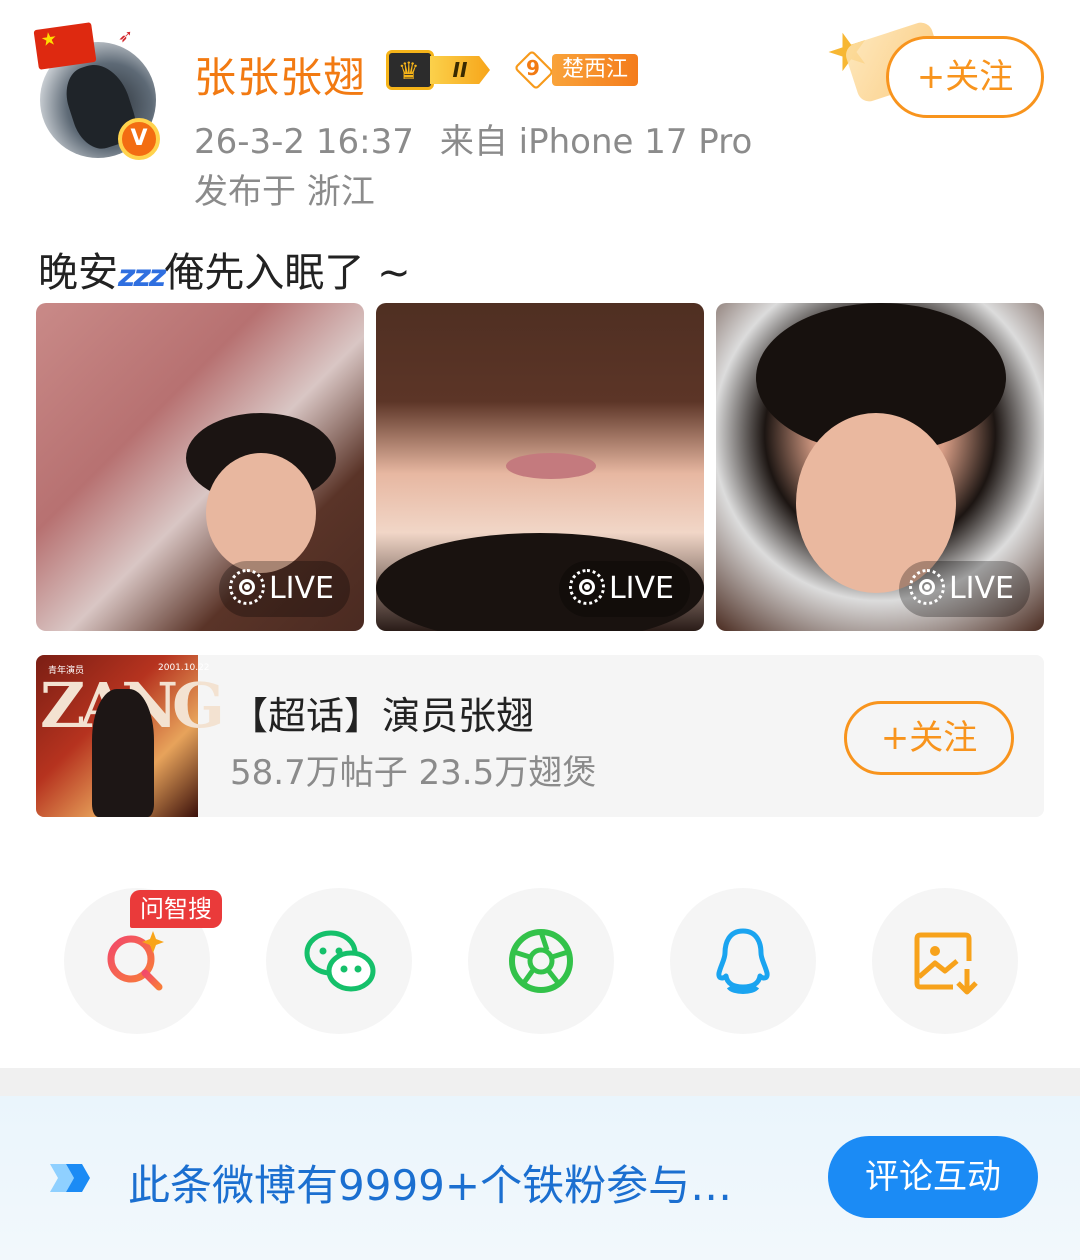 Image resolution: width=1080 pixels, height=1260 pixels. Describe the element at coordinates (200, 467) in the screenshot. I see `photo-1: LIVE` at that location.